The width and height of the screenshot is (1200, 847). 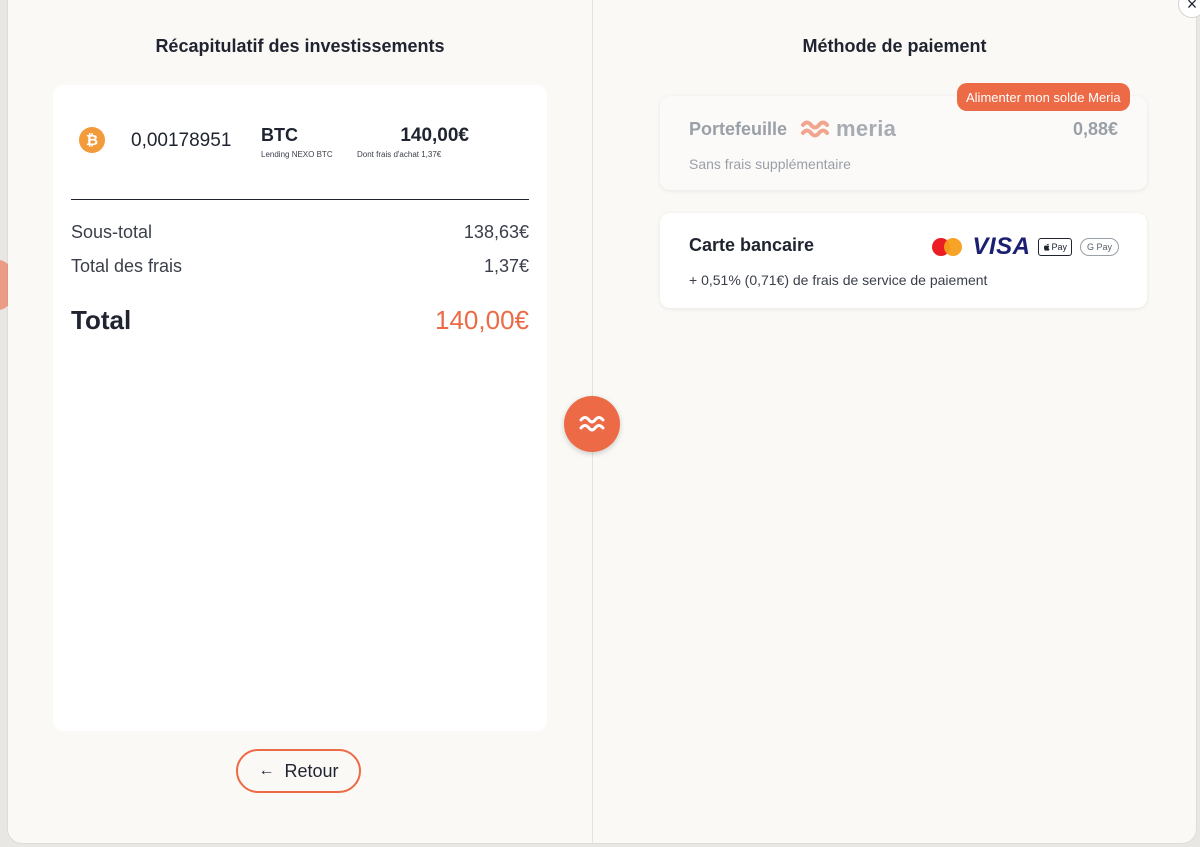 I want to click on asset-amount: 140,00€, so click(x=434, y=135).